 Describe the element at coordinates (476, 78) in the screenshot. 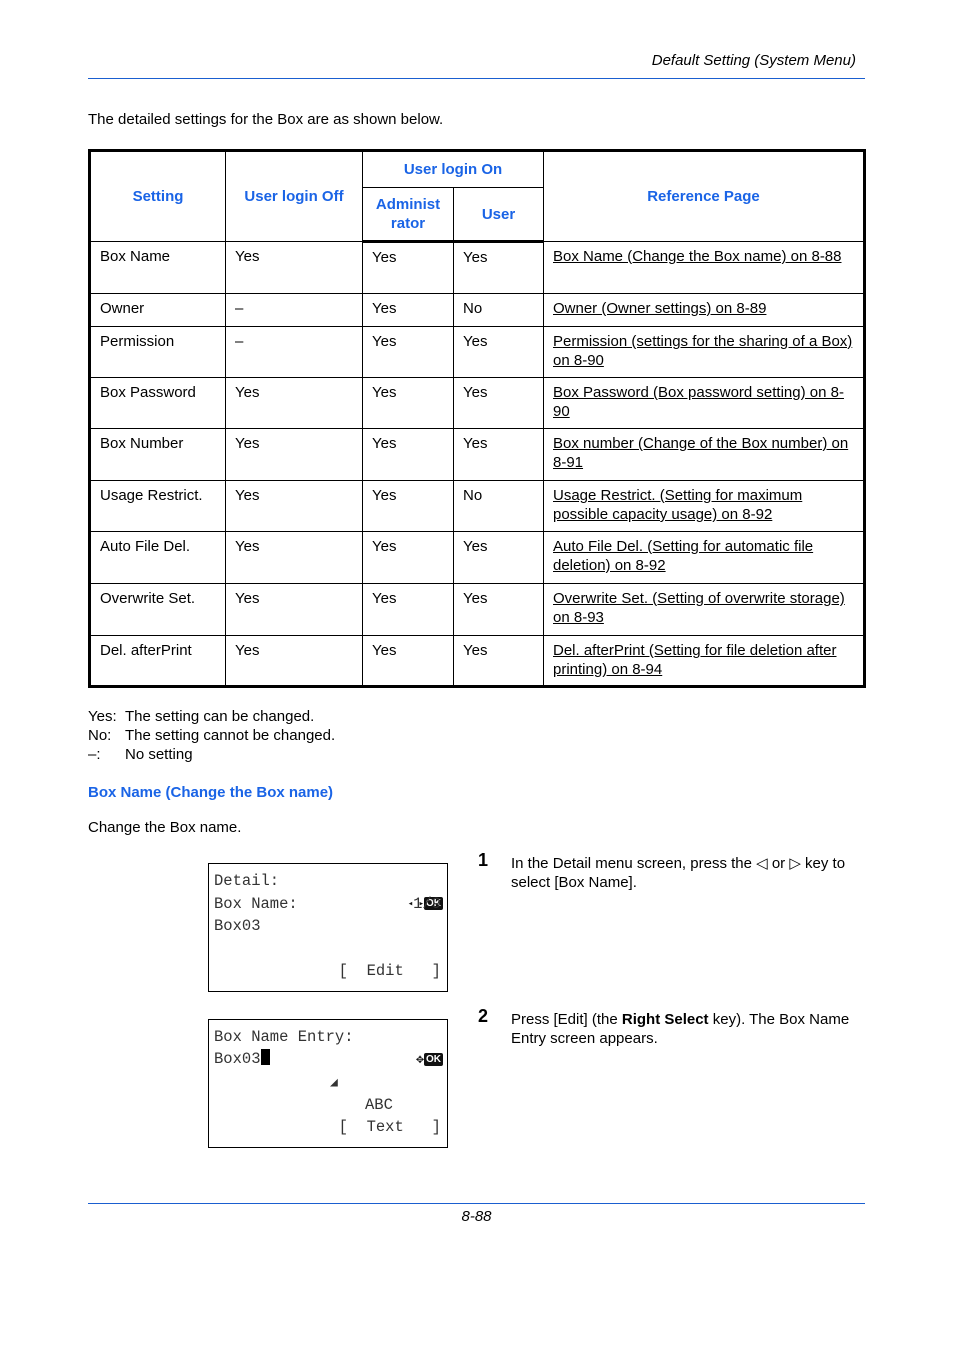

I see `header-rule` at that location.